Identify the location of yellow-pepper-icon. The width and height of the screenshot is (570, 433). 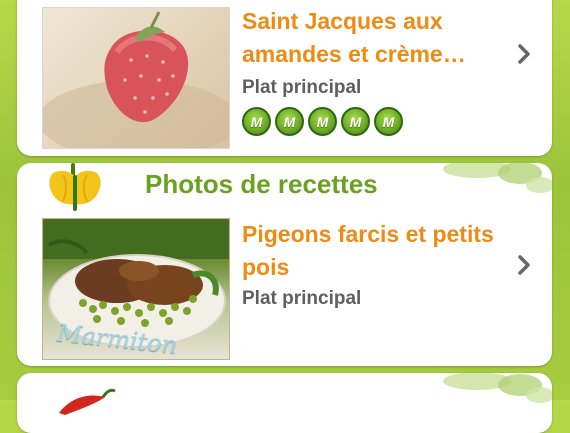
(75, 187).